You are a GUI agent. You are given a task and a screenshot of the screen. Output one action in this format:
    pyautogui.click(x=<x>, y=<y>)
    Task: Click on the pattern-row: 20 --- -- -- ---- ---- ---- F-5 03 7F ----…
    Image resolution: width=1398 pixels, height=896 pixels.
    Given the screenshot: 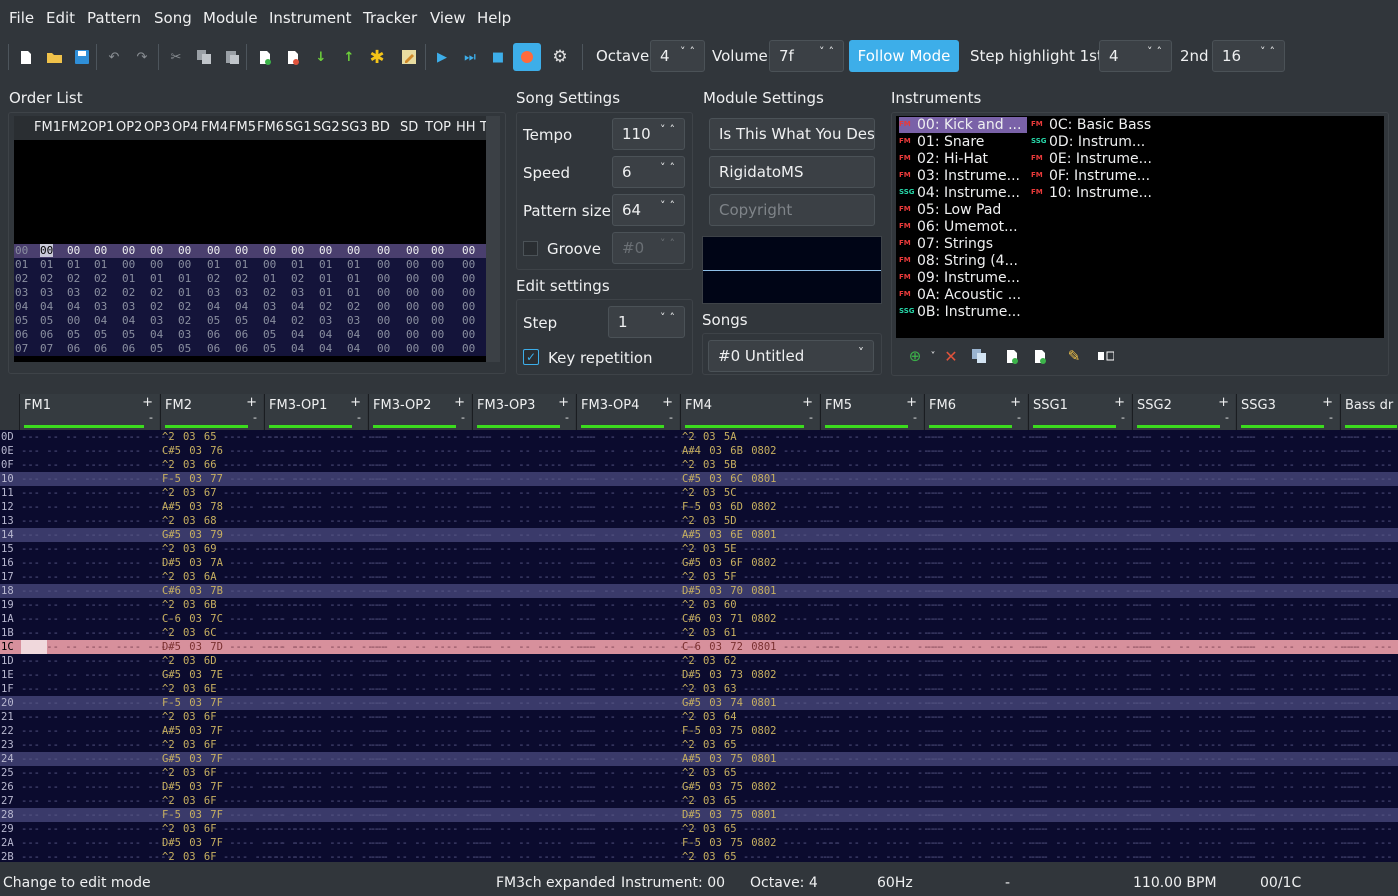 What is the action you would take?
    pyautogui.click(x=699, y=703)
    